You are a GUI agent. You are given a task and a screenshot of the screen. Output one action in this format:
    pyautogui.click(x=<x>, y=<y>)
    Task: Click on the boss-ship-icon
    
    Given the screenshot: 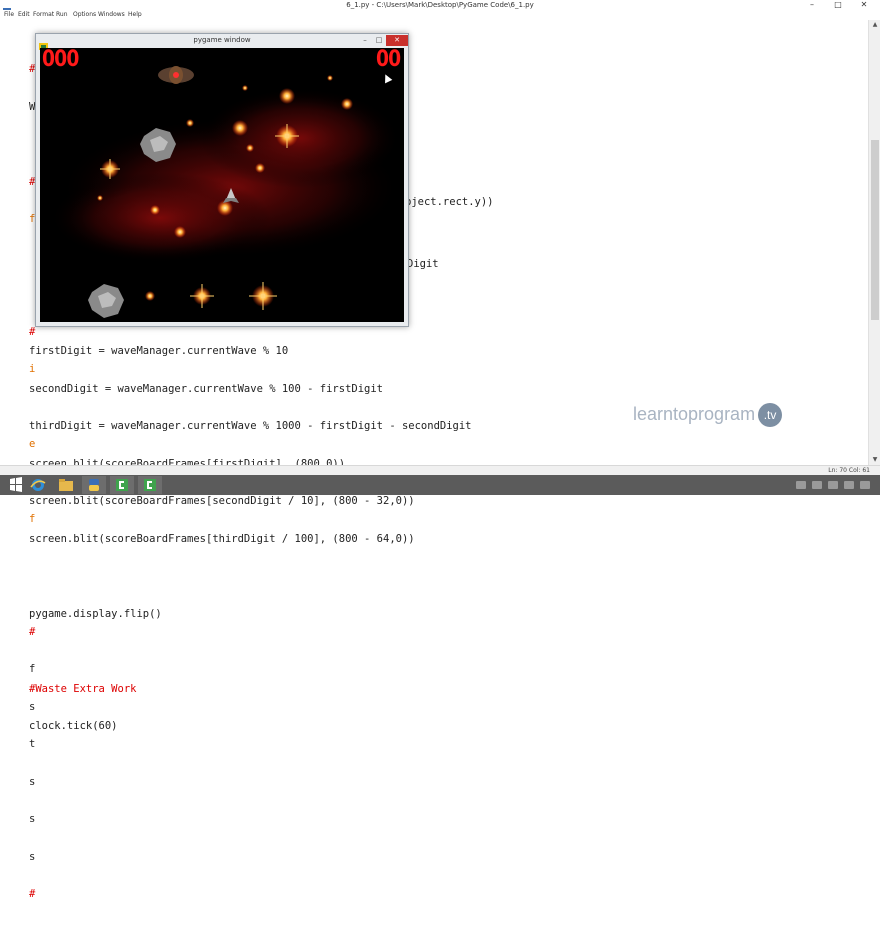 What is the action you would take?
    pyautogui.click(x=176, y=75)
    